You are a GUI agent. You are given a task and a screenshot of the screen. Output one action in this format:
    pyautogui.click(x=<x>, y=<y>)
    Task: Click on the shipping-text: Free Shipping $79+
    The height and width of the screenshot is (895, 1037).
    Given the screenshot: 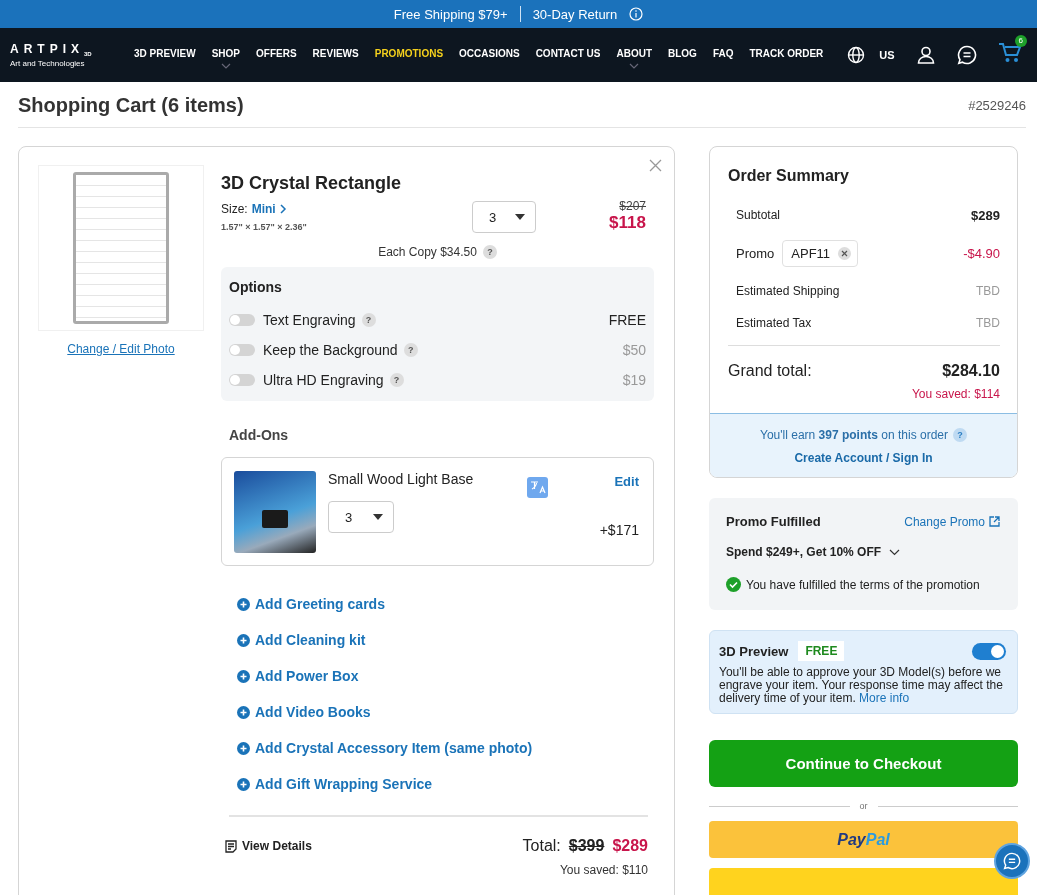 What is the action you would take?
    pyautogui.click(x=450, y=14)
    